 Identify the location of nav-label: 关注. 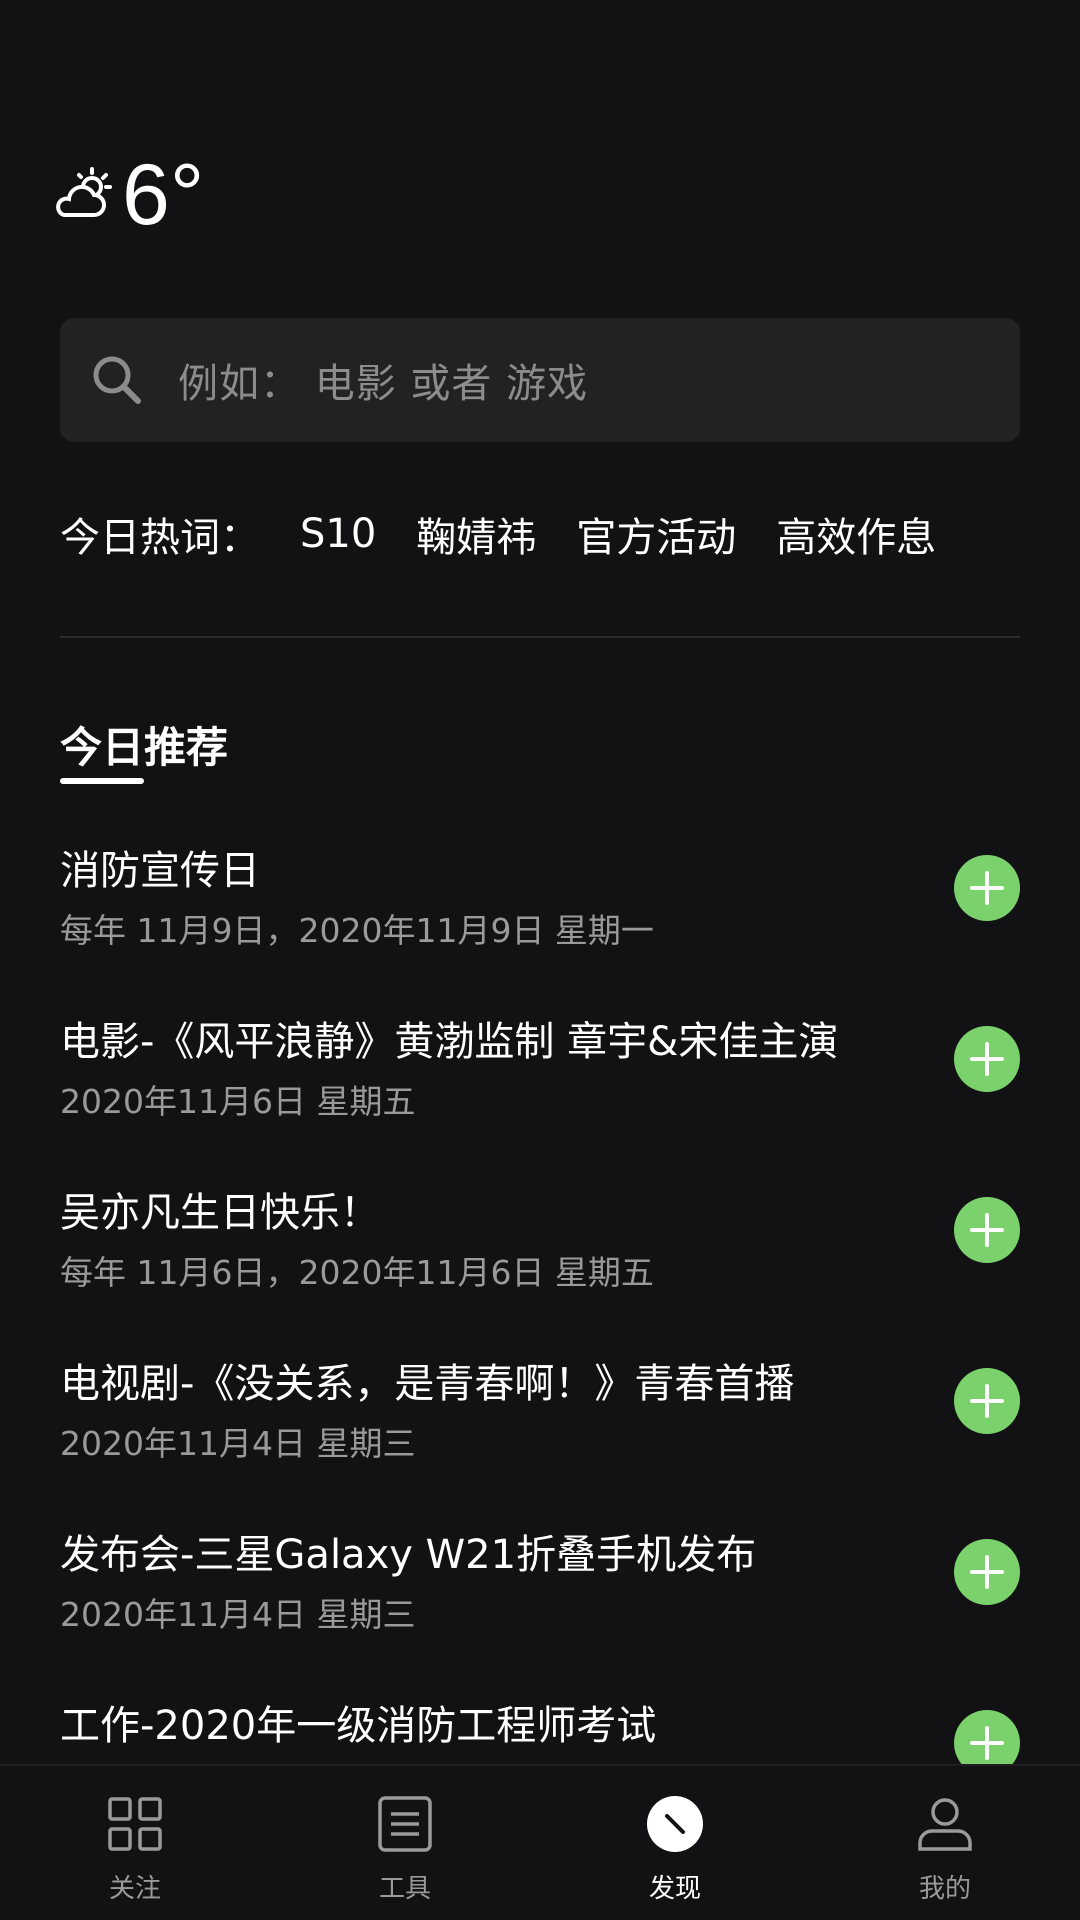
(134, 1889).